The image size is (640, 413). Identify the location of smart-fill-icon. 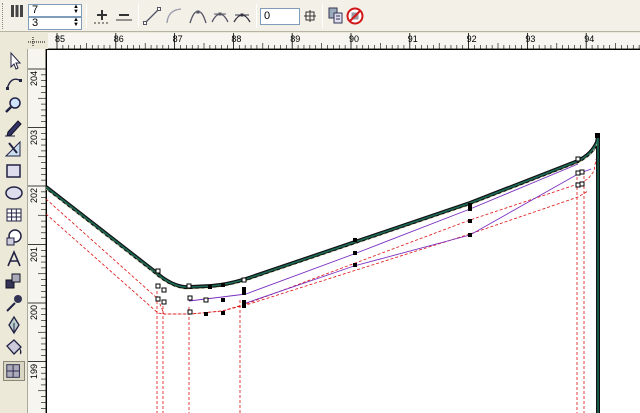
(12, 148).